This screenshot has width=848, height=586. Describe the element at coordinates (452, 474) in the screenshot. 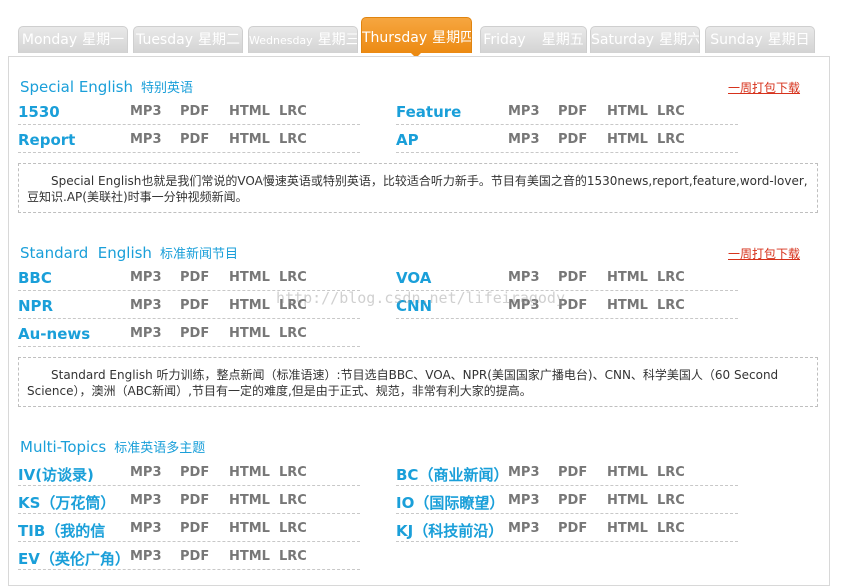

I see `program-link: BC（商业新闻）` at that location.